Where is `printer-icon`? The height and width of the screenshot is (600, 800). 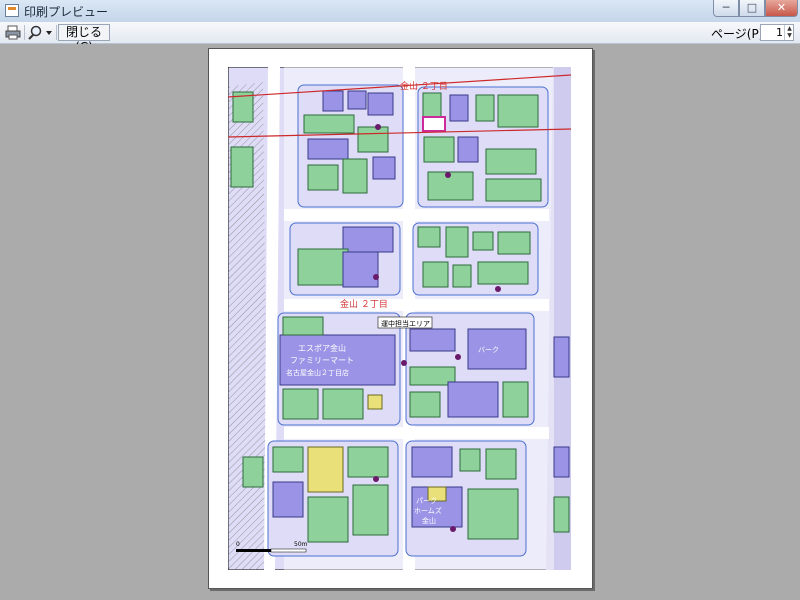 printer-icon is located at coordinates (13, 32).